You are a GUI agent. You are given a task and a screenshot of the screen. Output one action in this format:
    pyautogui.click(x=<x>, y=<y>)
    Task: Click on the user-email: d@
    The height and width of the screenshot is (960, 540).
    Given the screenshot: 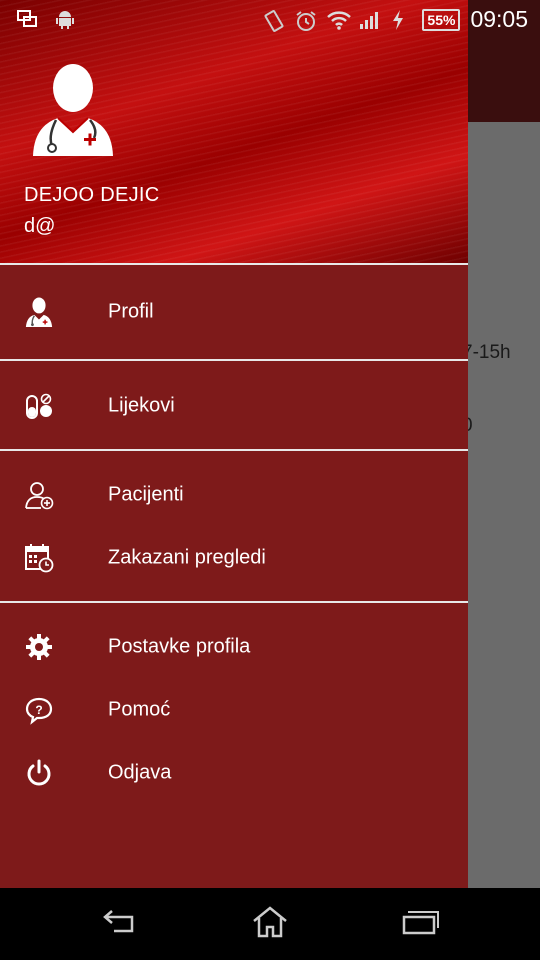 What is the action you would take?
    pyautogui.click(x=40, y=226)
    